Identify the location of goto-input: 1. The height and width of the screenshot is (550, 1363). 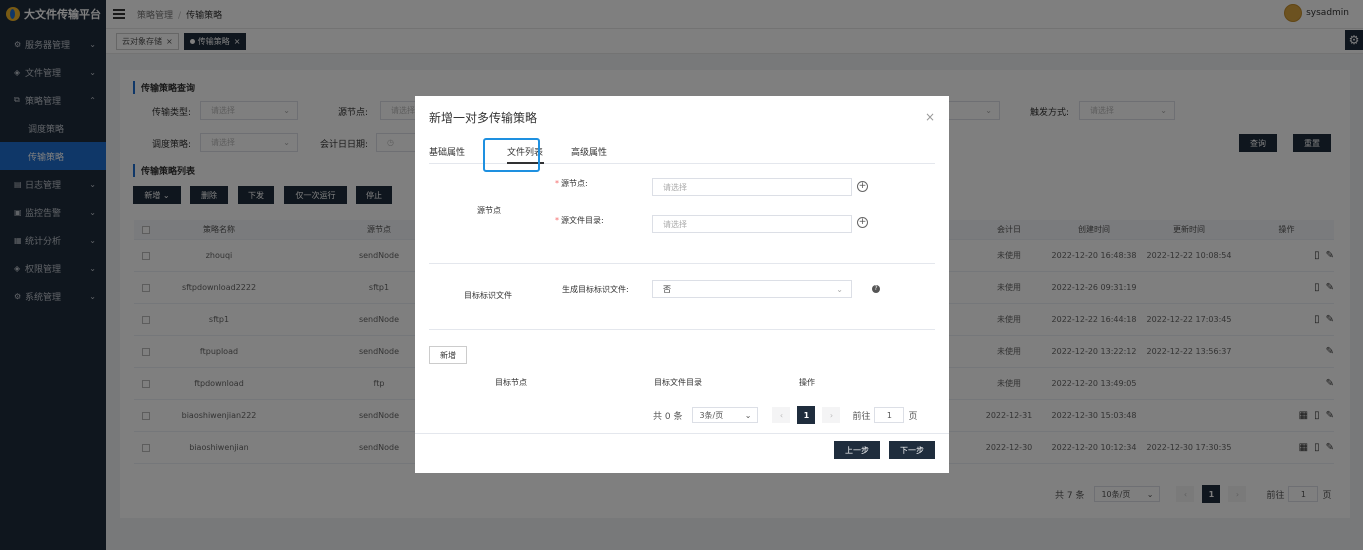
(889, 415).